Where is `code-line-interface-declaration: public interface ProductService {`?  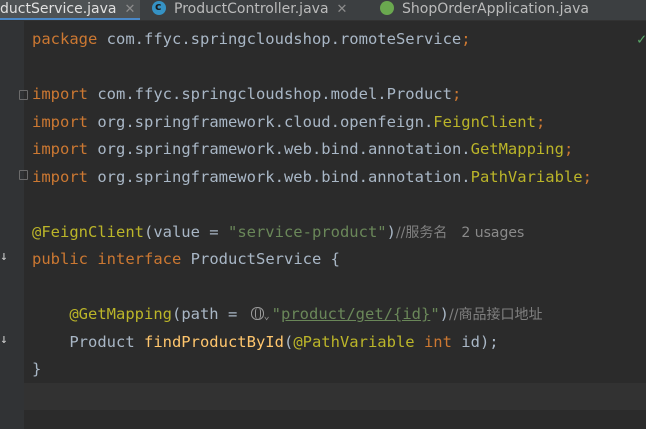
code-line-interface-declaration: public interface ProductService { is located at coordinates (186, 259).